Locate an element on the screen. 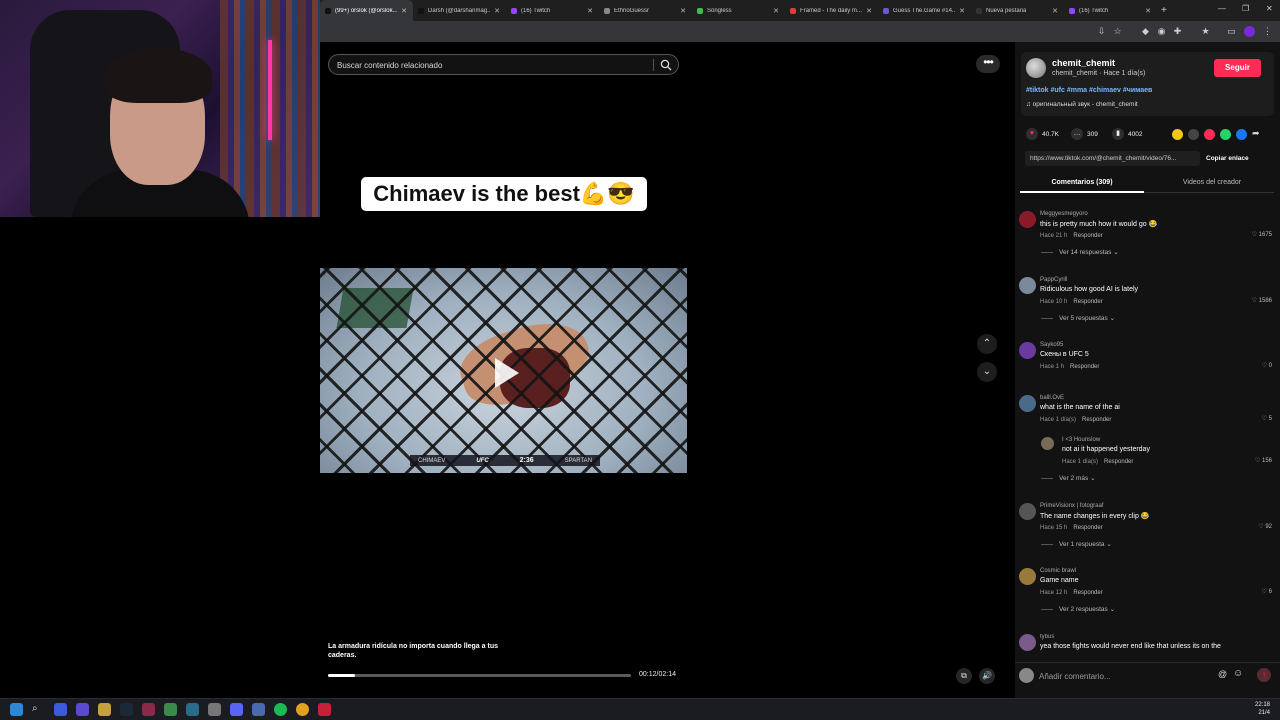  tab-creator-videos: Videos del creador is located at coordinates (1212, 183).